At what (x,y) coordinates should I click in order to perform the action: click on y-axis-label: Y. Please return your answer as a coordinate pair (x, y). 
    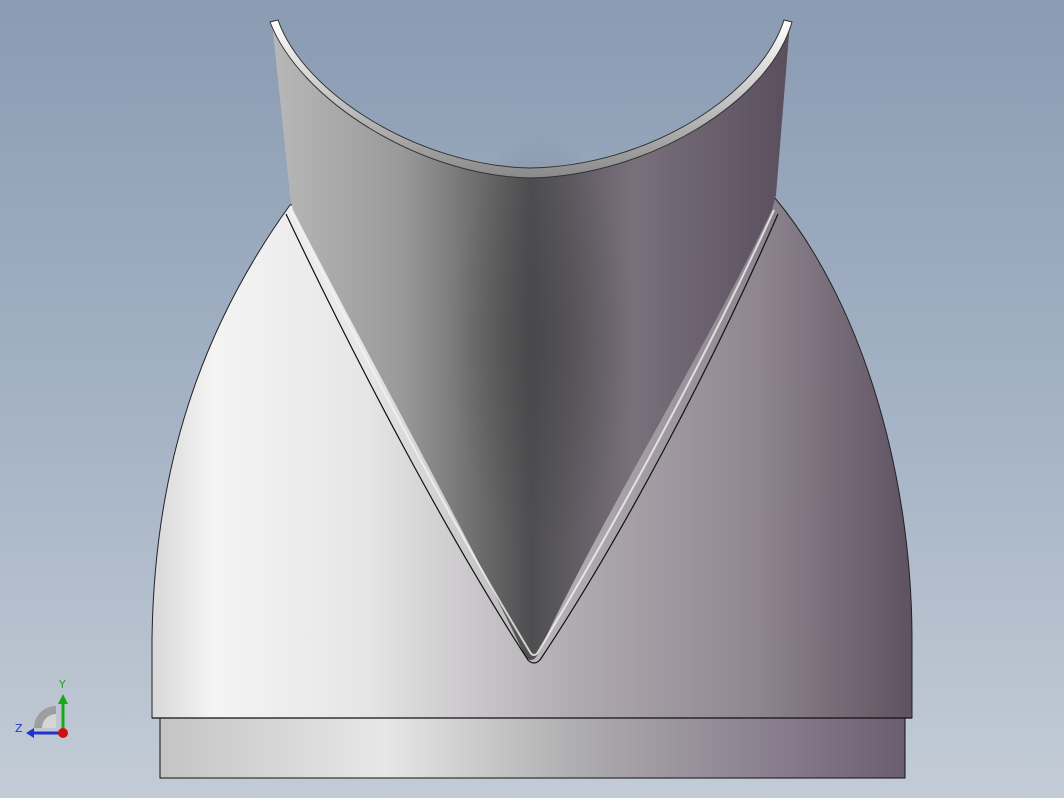
    Looking at the image, I should click on (62, 684).